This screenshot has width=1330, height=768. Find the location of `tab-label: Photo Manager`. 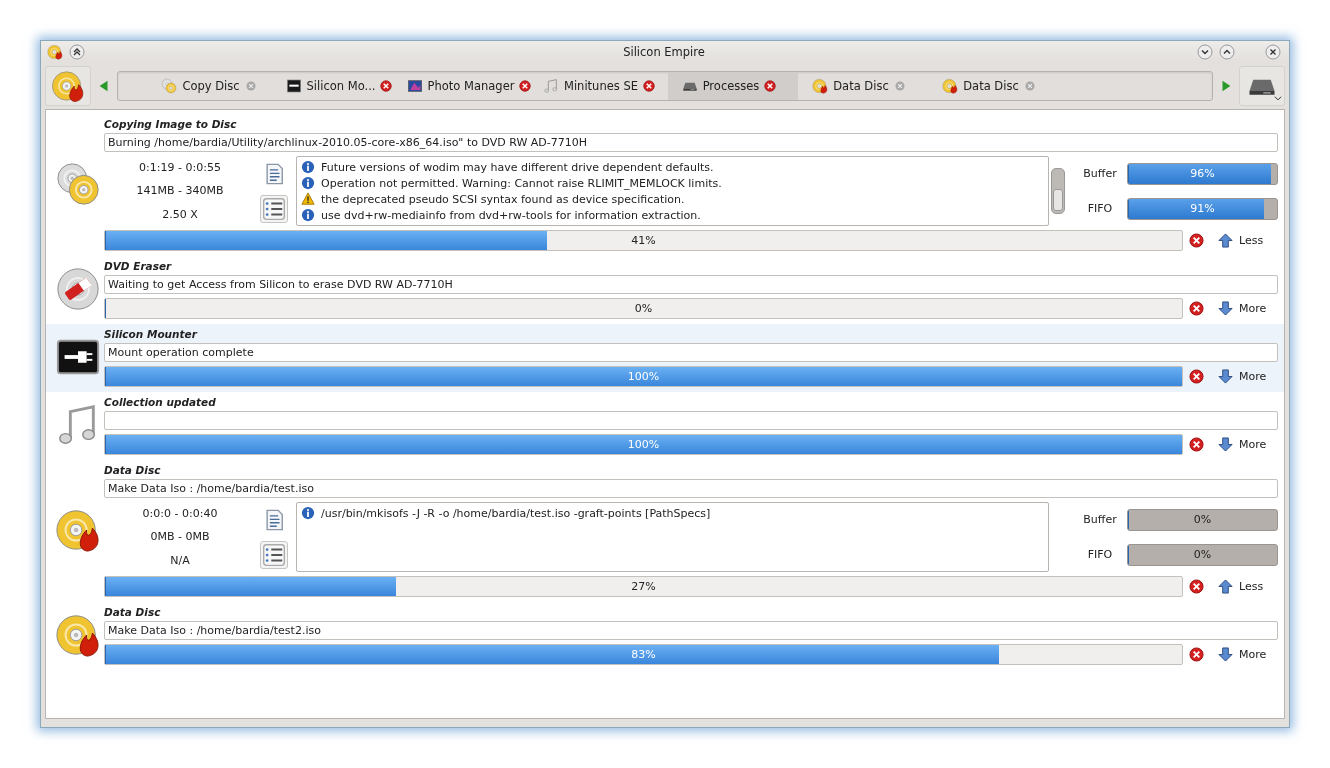

tab-label: Photo Manager is located at coordinates (471, 86).